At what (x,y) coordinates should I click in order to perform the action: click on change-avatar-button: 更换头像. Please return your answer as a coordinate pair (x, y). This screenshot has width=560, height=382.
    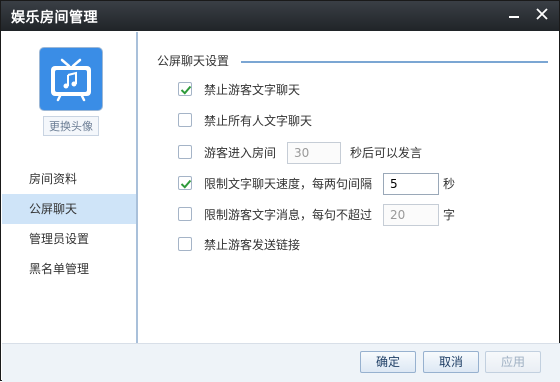
    Looking at the image, I should click on (71, 126).